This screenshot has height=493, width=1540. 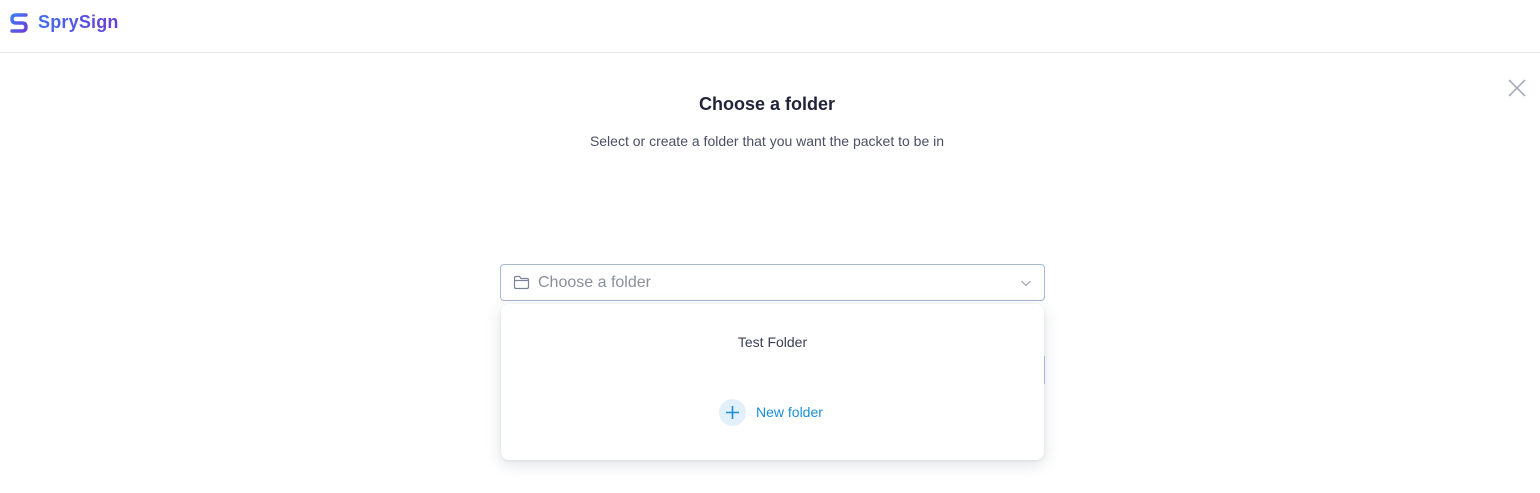 What do you see at coordinates (772, 382) in the screenshot?
I see `folder-dropdown-menu: Test Folder New folder` at bounding box center [772, 382].